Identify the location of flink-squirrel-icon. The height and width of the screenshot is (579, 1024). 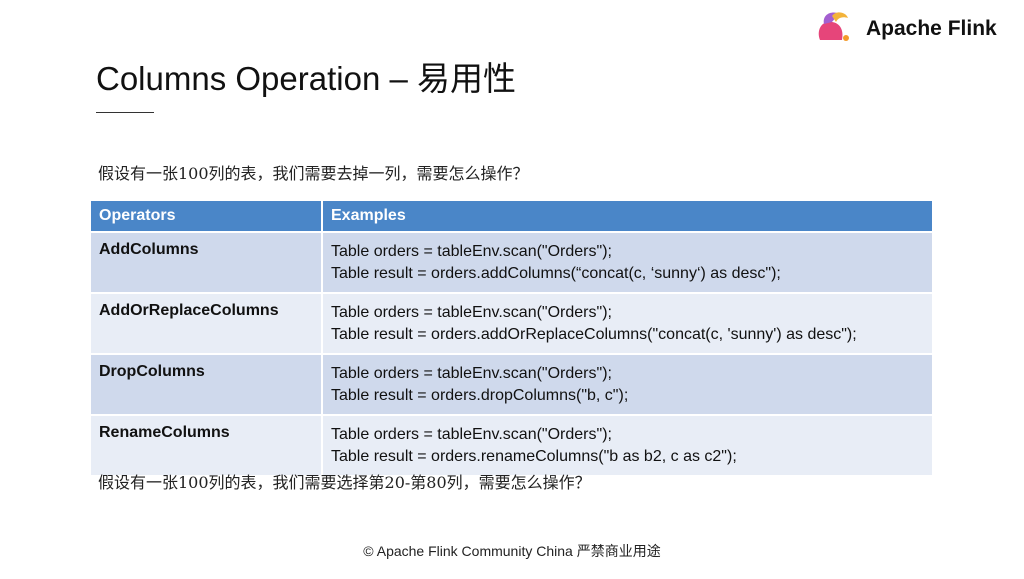
(833, 26).